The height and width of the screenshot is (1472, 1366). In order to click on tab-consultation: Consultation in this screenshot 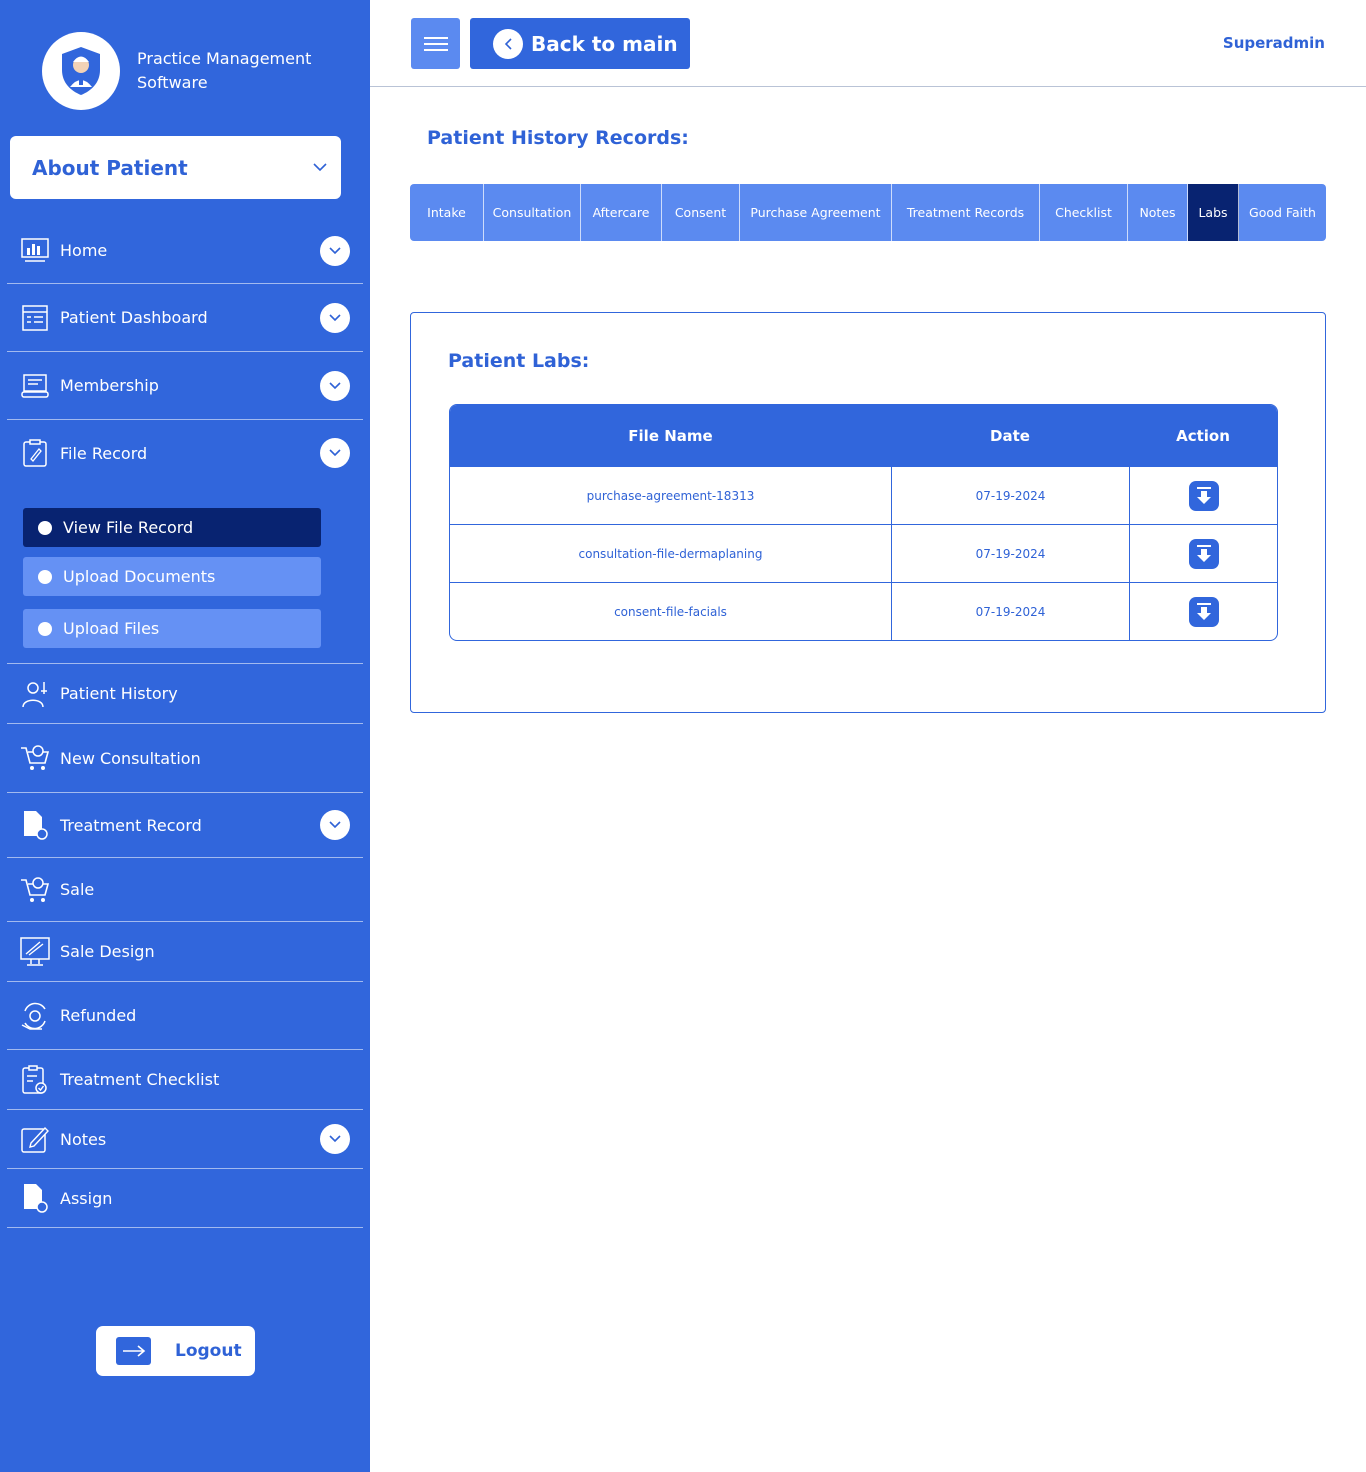, I will do `click(532, 212)`.